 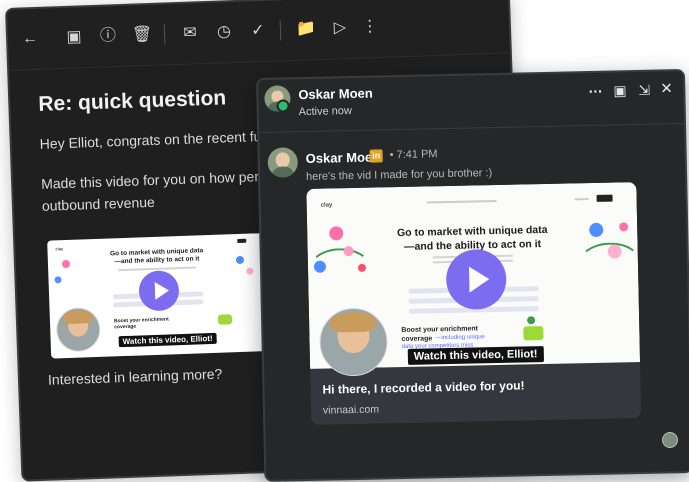 What do you see at coordinates (666, 88) in the screenshot?
I see `close-icon: ✕` at bounding box center [666, 88].